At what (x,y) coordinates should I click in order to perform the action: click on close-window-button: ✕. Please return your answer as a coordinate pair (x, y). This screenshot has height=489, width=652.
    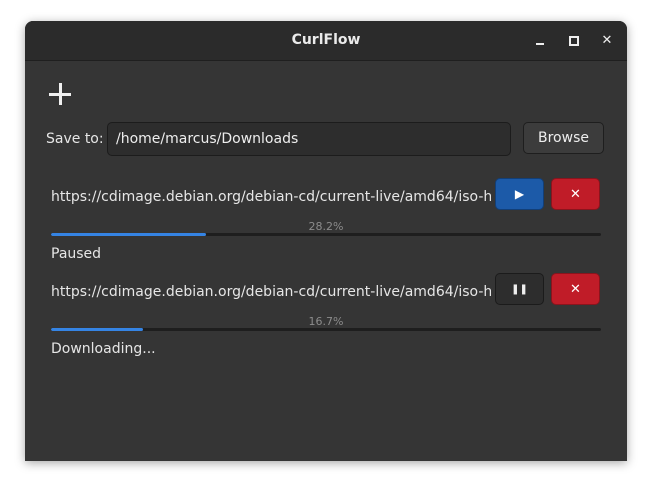
    Looking at the image, I should click on (607, 41).